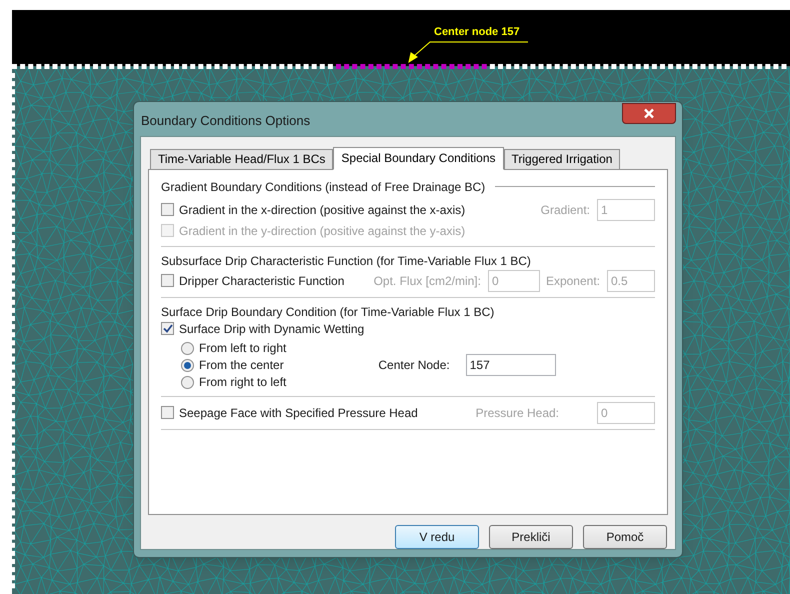 This screenshot has width=790, height=594. I want to click on dialog-button: Pomoč, so click(625, 537).